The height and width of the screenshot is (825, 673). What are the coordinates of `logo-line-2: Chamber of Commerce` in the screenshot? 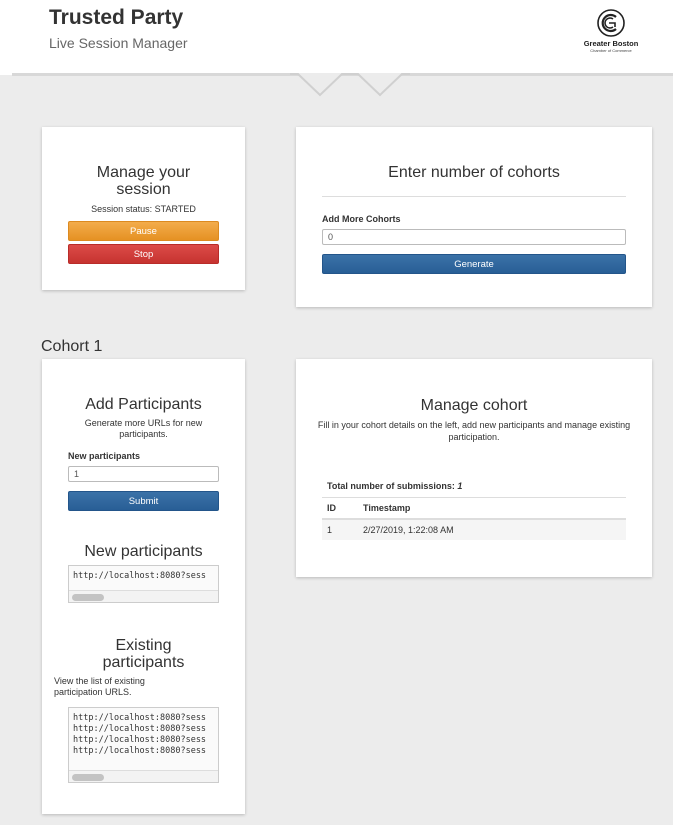 It's located at (611, 50).